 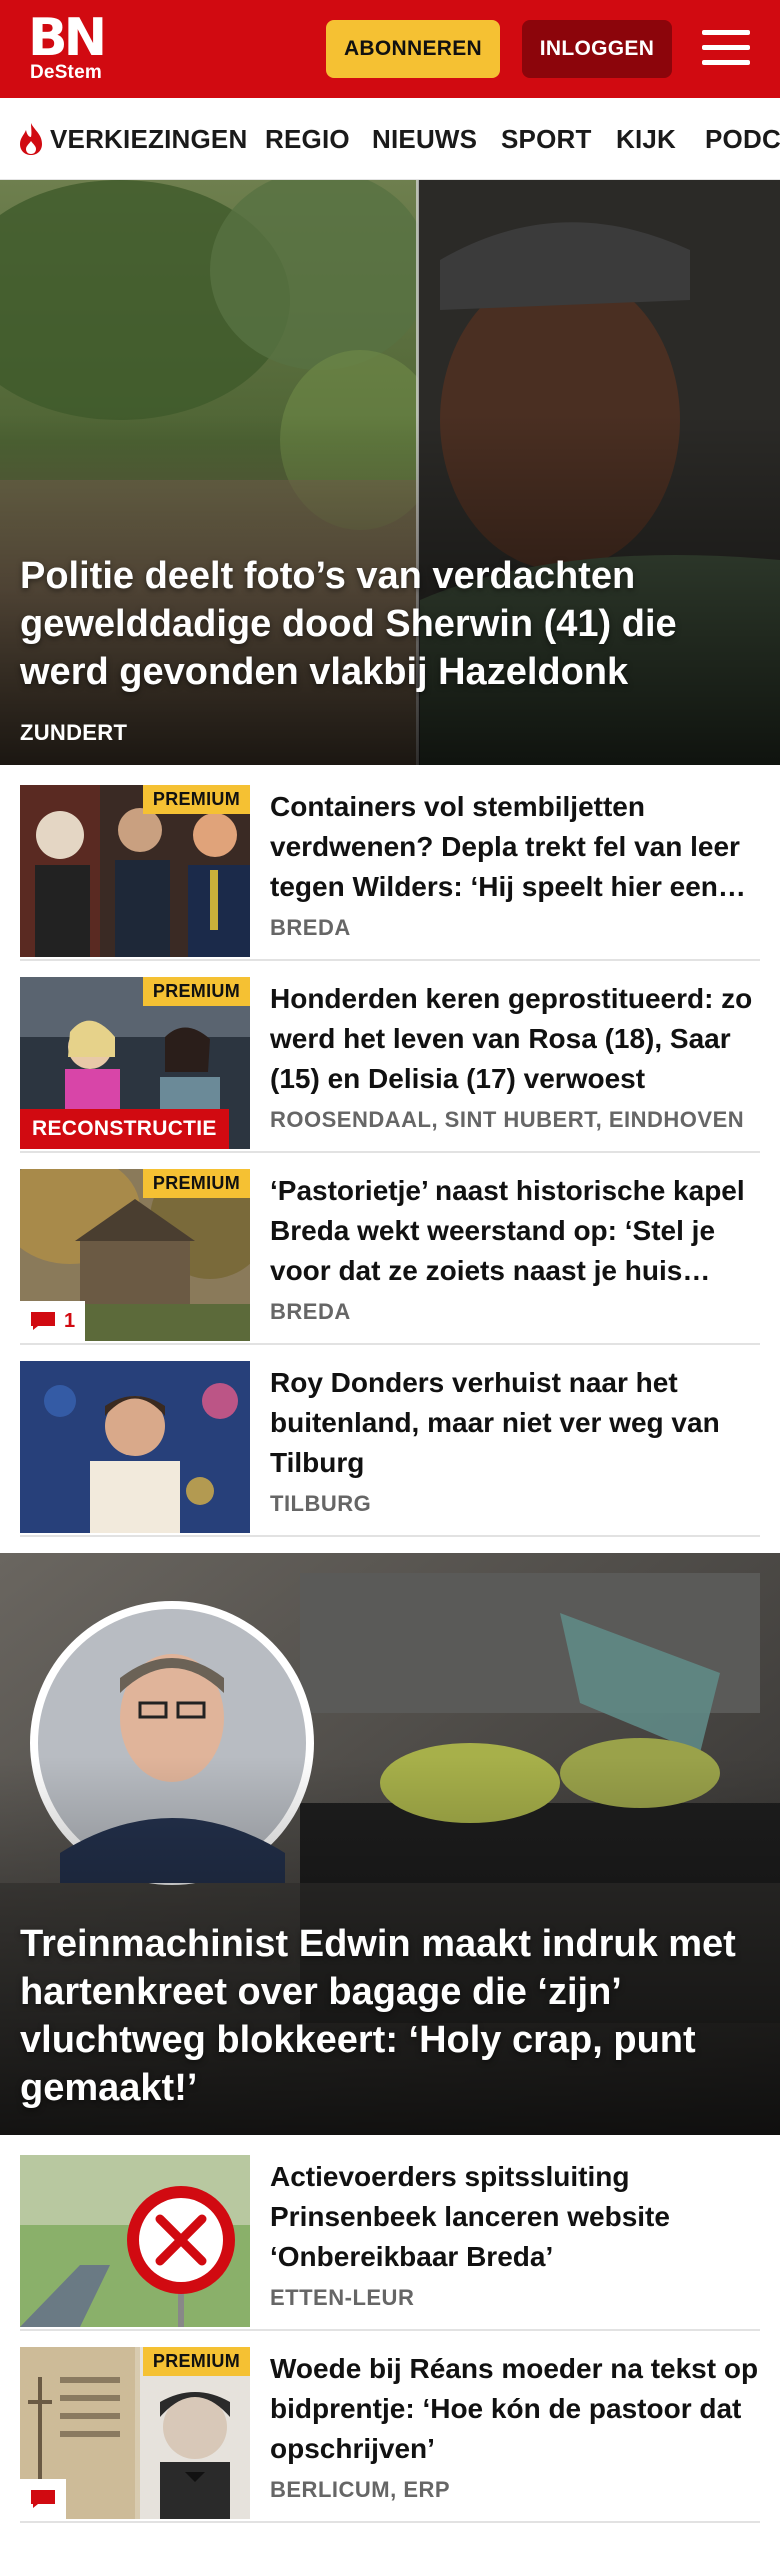 What do you see at coordinates (742, 138) in the screenshot?
I see `nav-item-podcasts: PODCASTS` at bounding box center [742, 138].